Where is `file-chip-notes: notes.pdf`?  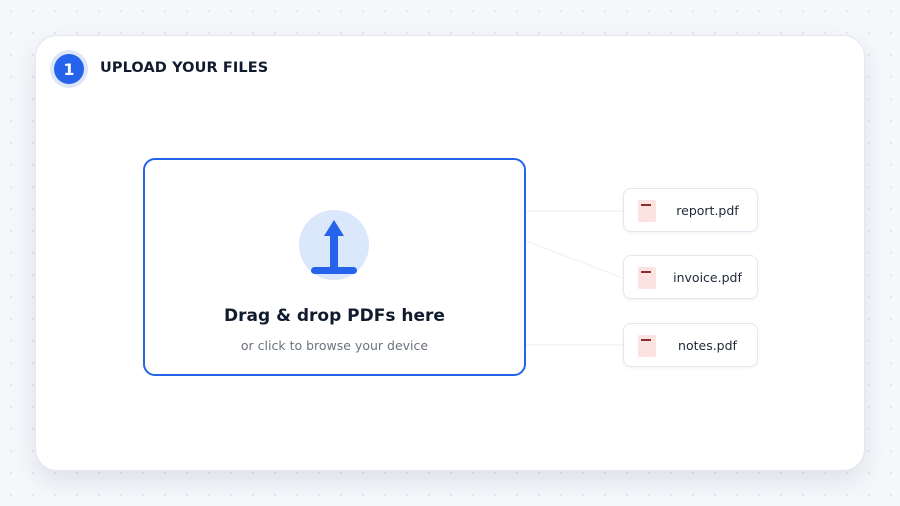 file-chip-notes: notes.pdf is located at coordinates (690, 345).